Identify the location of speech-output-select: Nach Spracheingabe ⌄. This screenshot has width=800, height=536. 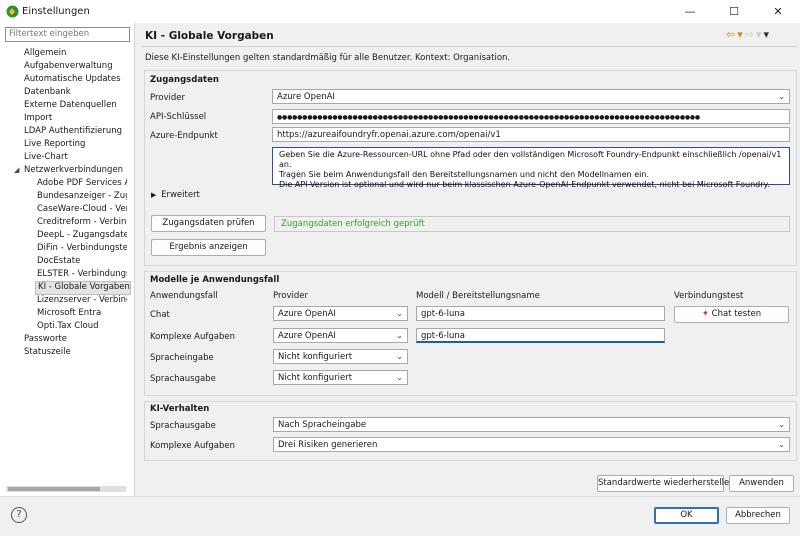
(531, 424).